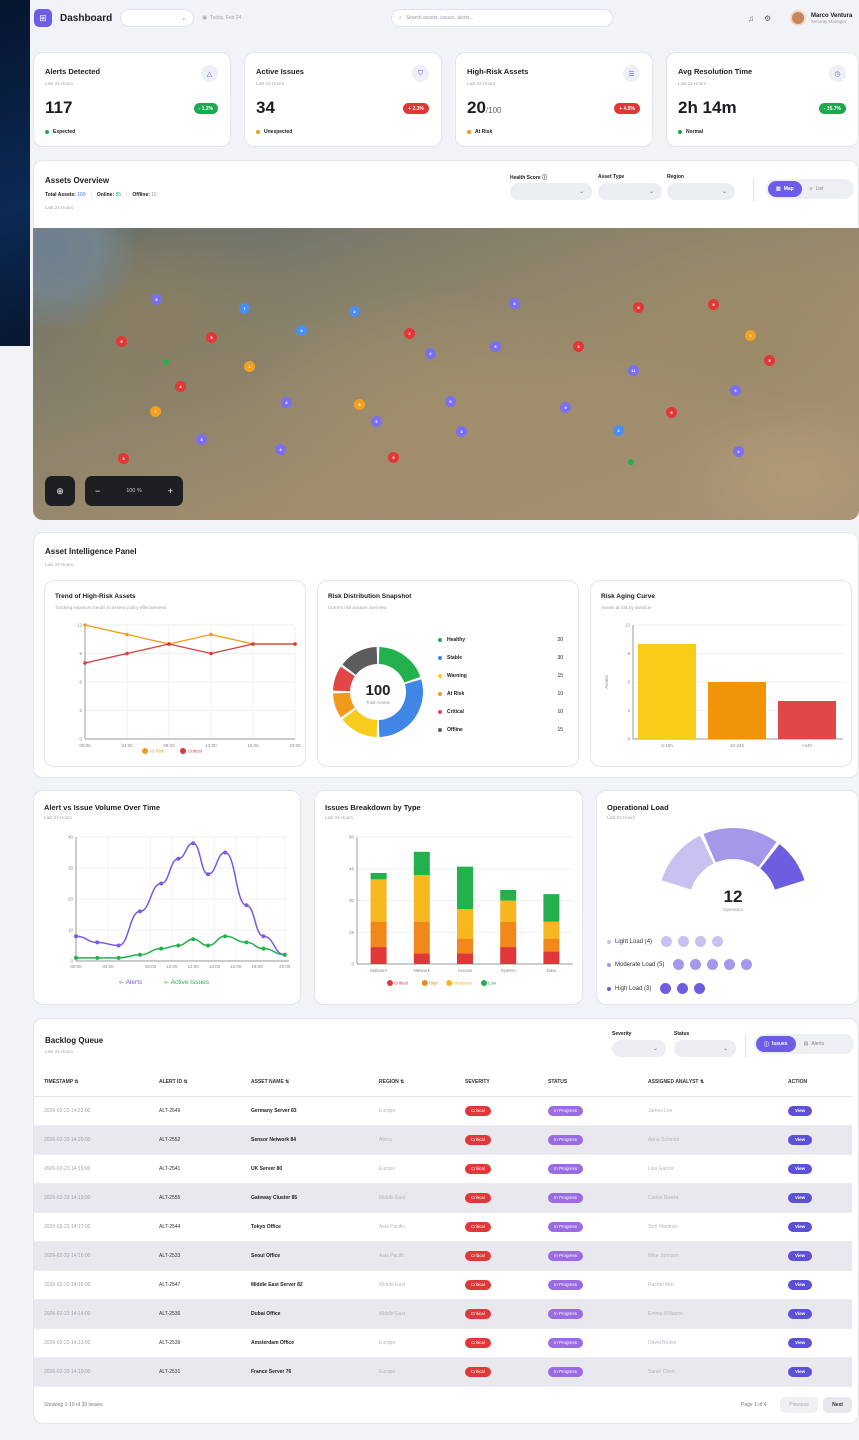 The height and width of the screenshot is (1440, 859). Describe the element at coordinates (352, 900) in the screenshot. I see `y-tick-label: 30` at that location.